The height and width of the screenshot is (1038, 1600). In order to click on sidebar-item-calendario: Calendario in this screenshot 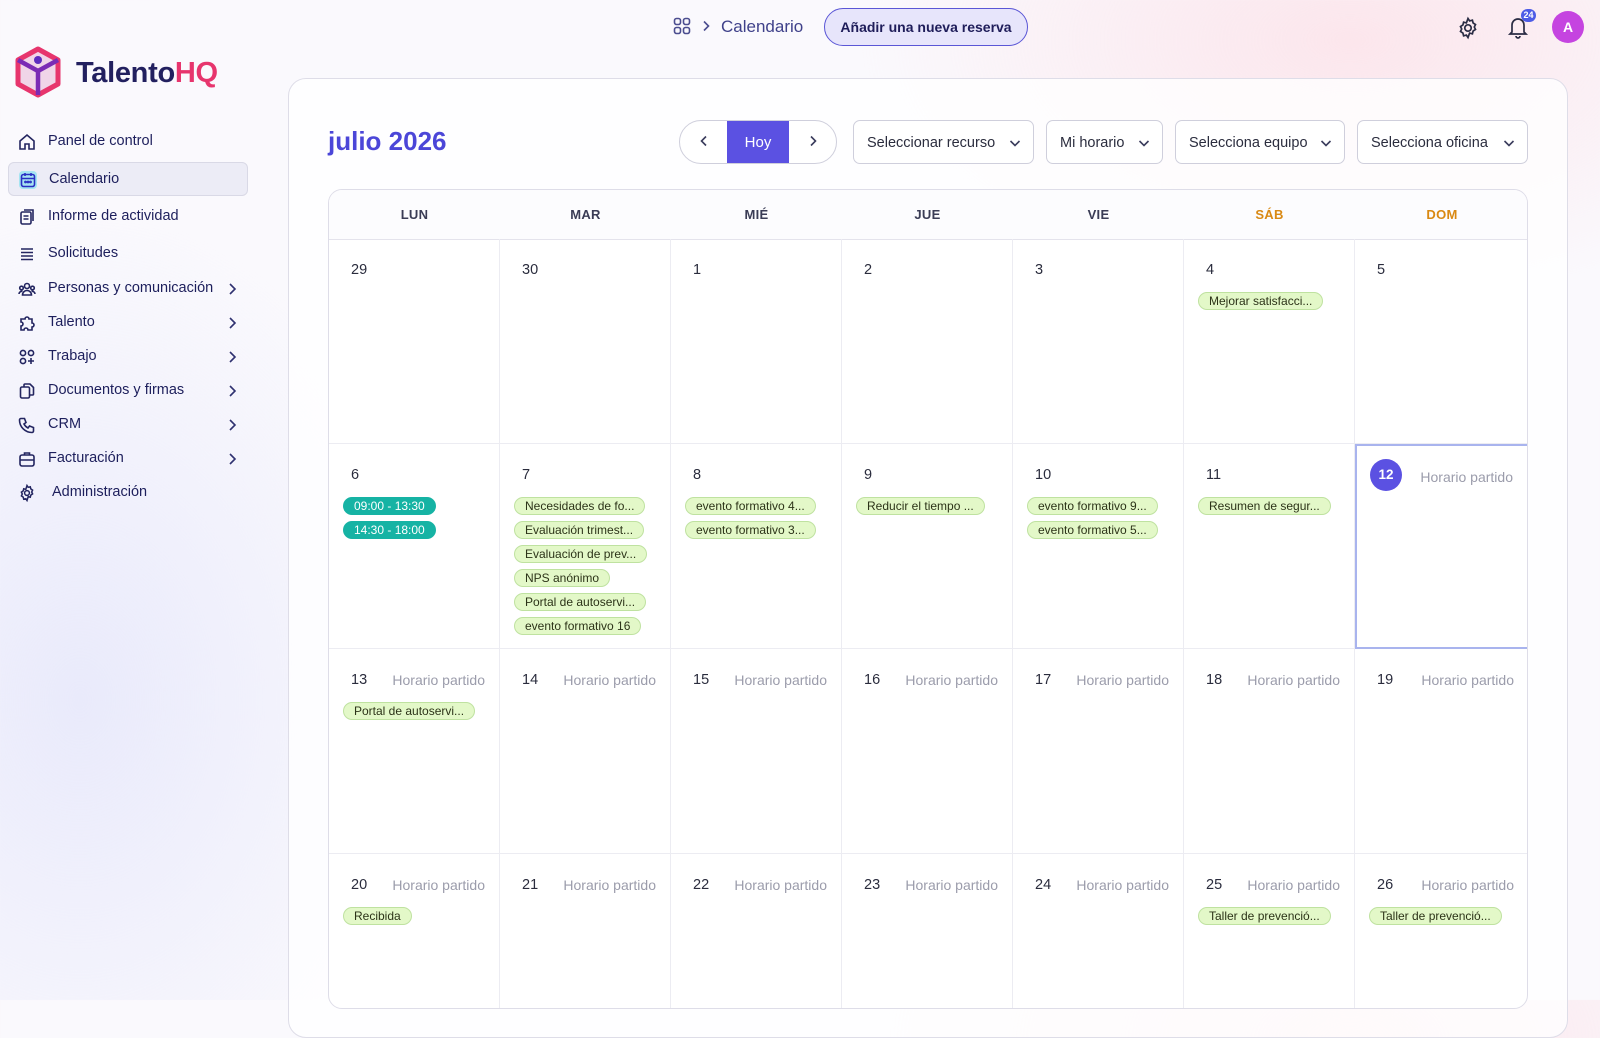, I will do `click(128, 179)`.